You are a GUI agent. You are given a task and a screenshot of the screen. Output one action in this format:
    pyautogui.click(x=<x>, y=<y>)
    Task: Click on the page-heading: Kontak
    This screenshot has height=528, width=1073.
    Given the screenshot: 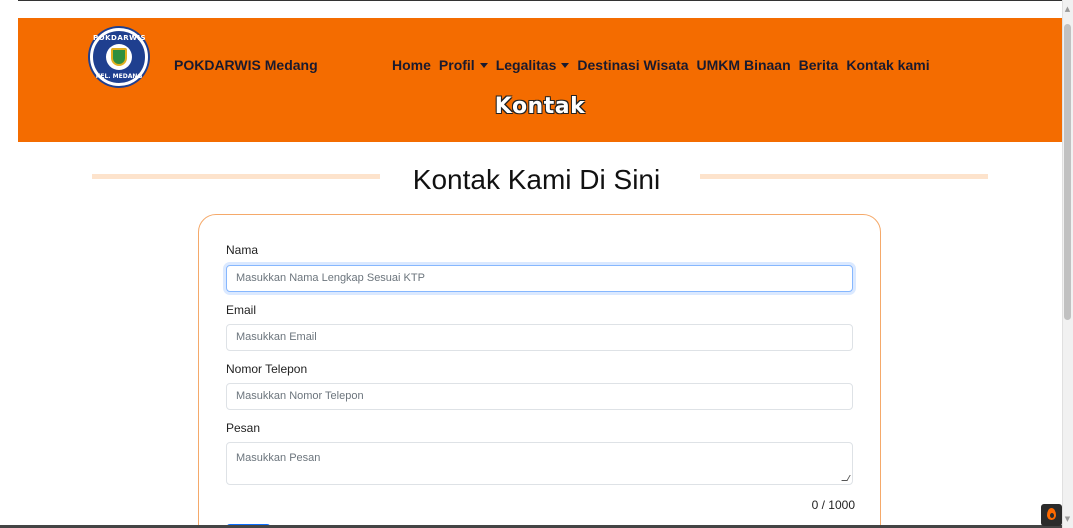 What is the action you would take?
    pyautogui.click(x=540, y=106)
    